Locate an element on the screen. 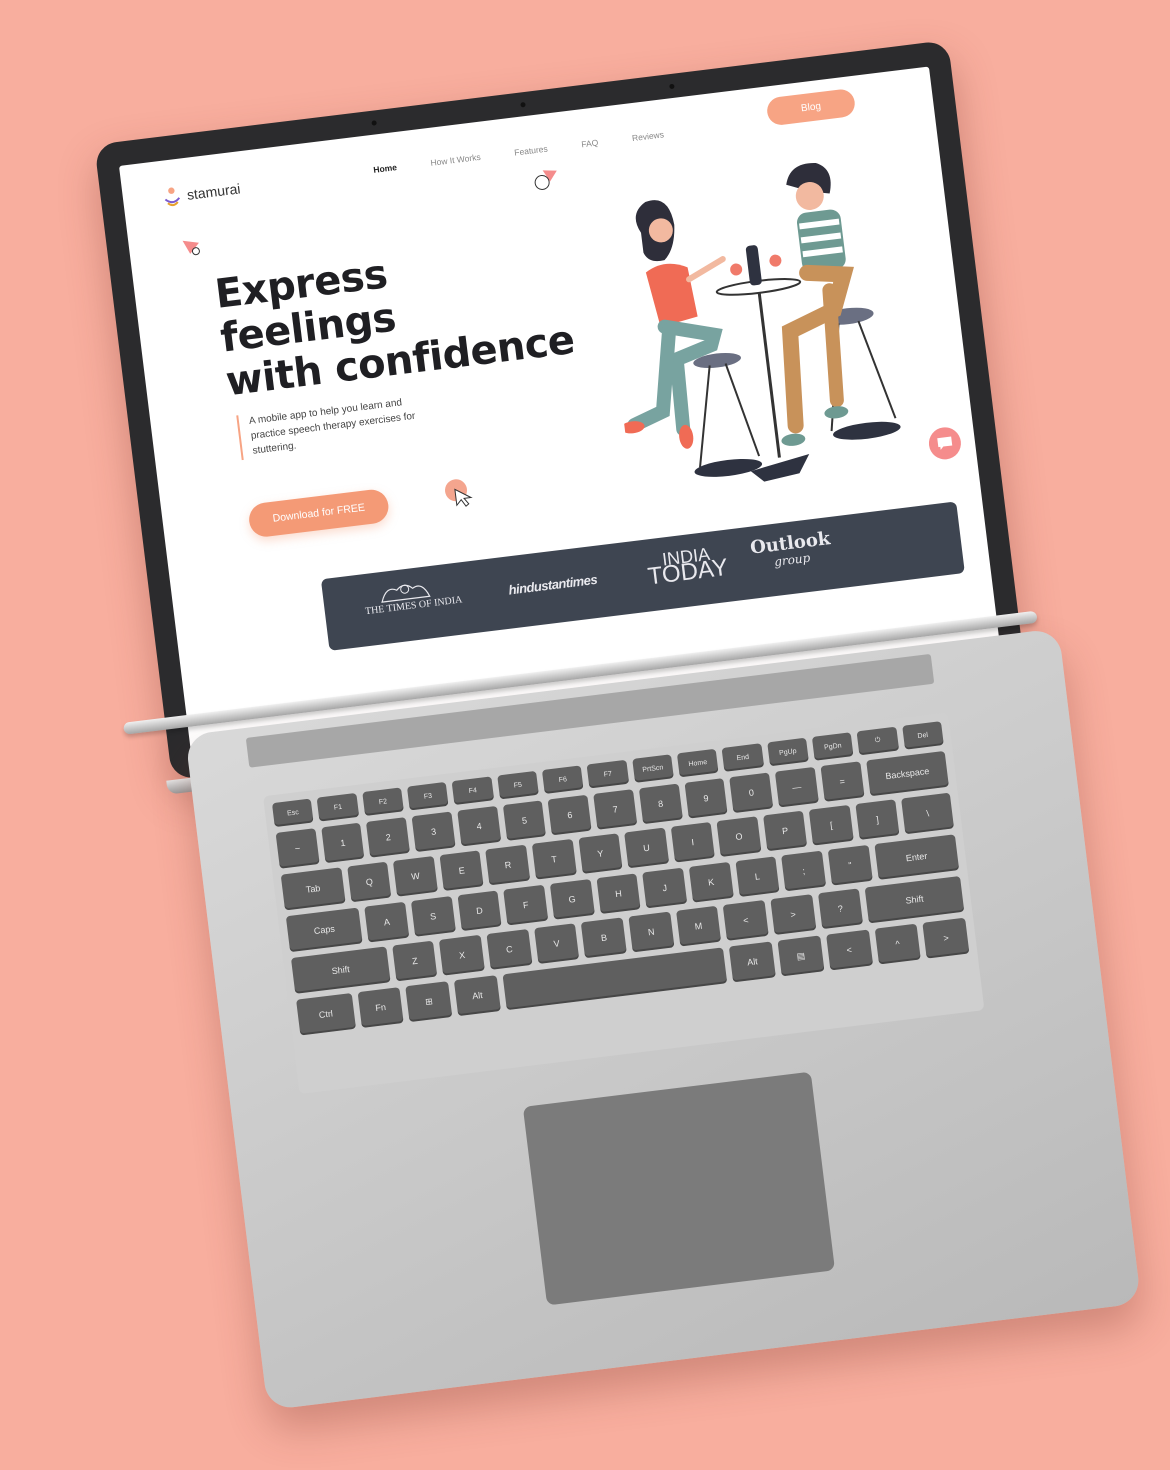 The height and width of the screenshot is (1470, 1170). keyboard-key: — is located at coordinates (796, 787).